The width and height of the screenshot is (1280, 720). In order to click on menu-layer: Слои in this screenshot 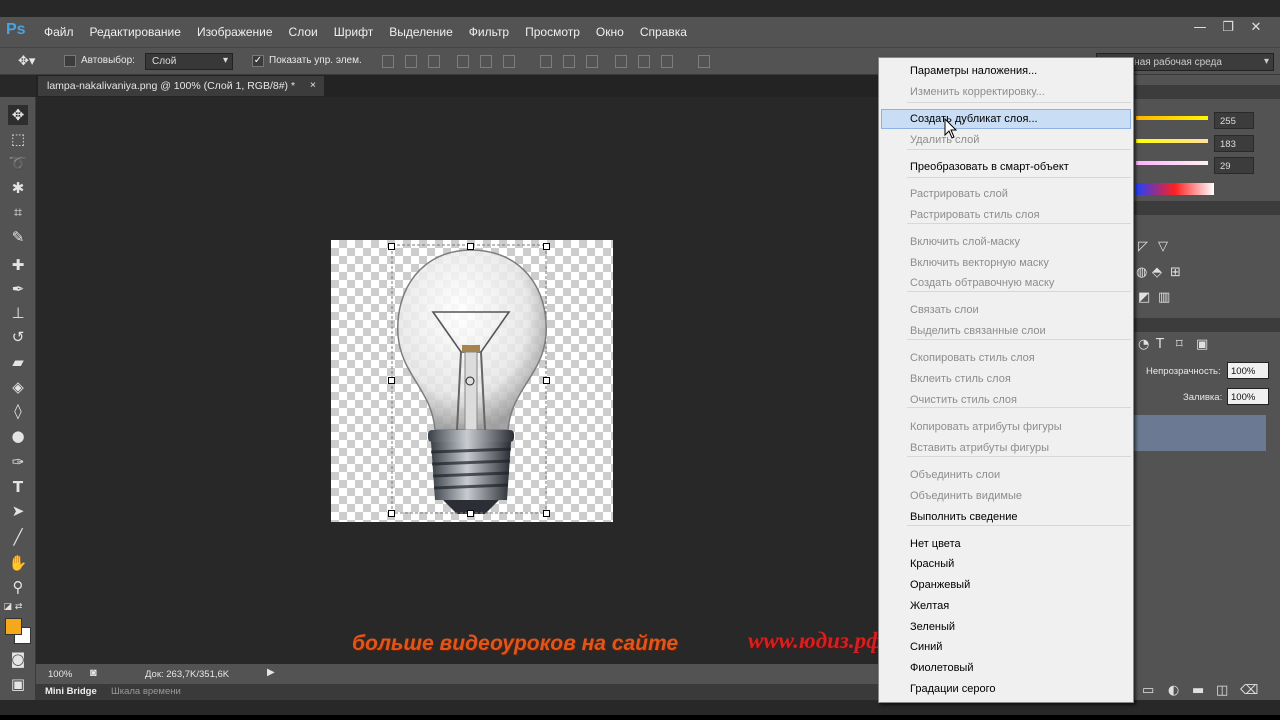, I will do `click(303, 32)`.